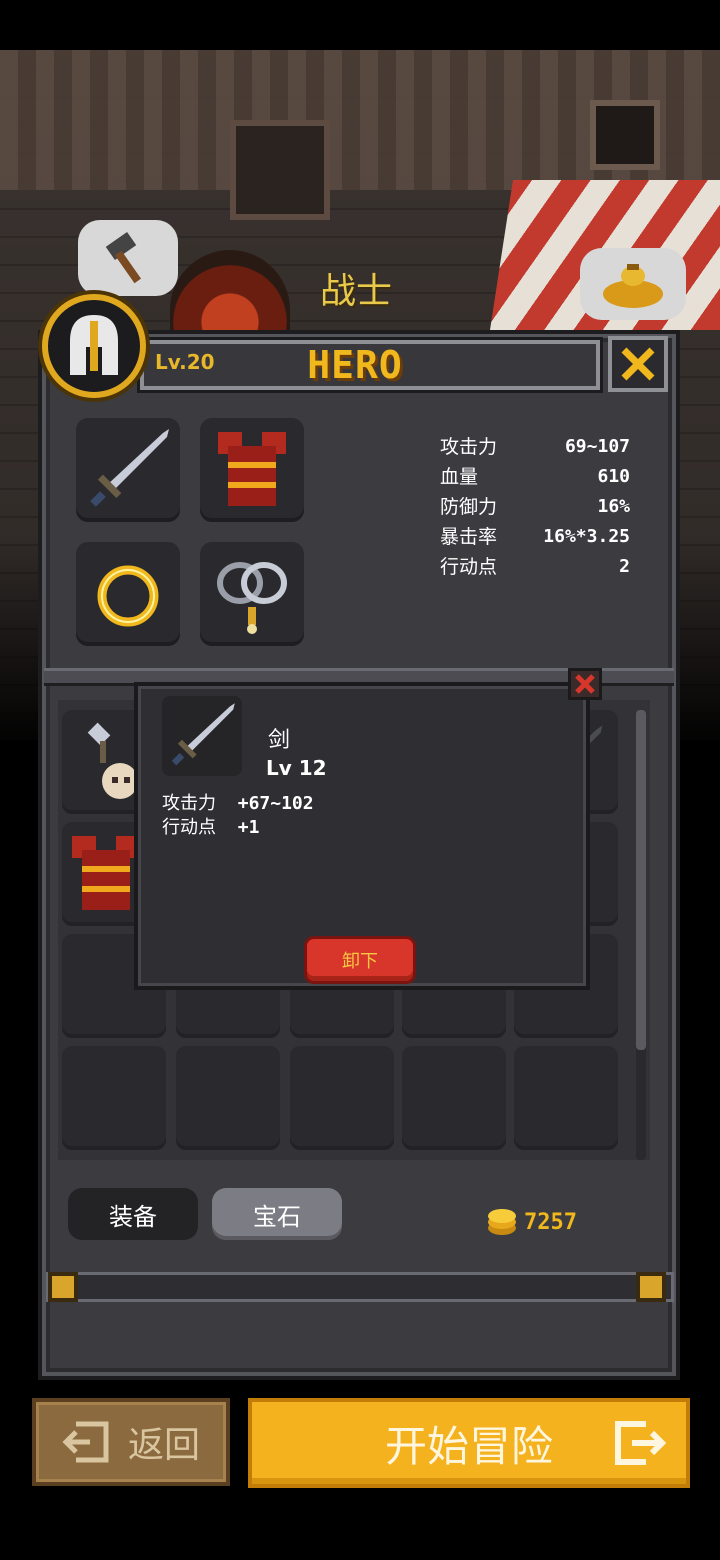 The height and width of the screenshot is (1560, 720). I want to click on character-name: 战士, so click(356, 291).